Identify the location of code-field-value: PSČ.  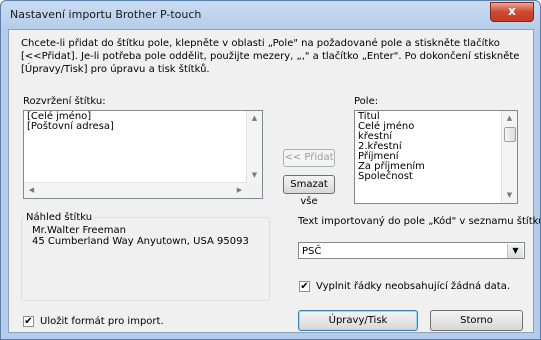
(312, 251).